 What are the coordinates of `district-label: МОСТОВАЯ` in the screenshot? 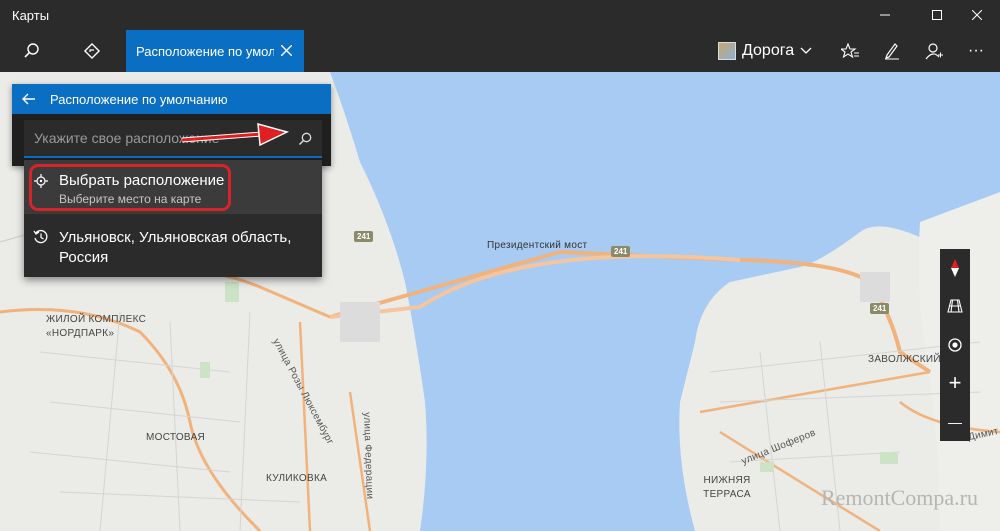 It's located at (176, 437).